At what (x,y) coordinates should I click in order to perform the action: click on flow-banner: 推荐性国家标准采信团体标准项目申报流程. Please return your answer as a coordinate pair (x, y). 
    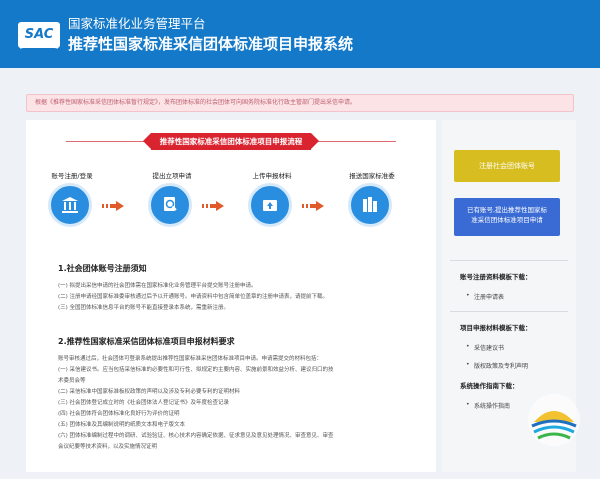
    Looking at the image, I should click on (231, 141).